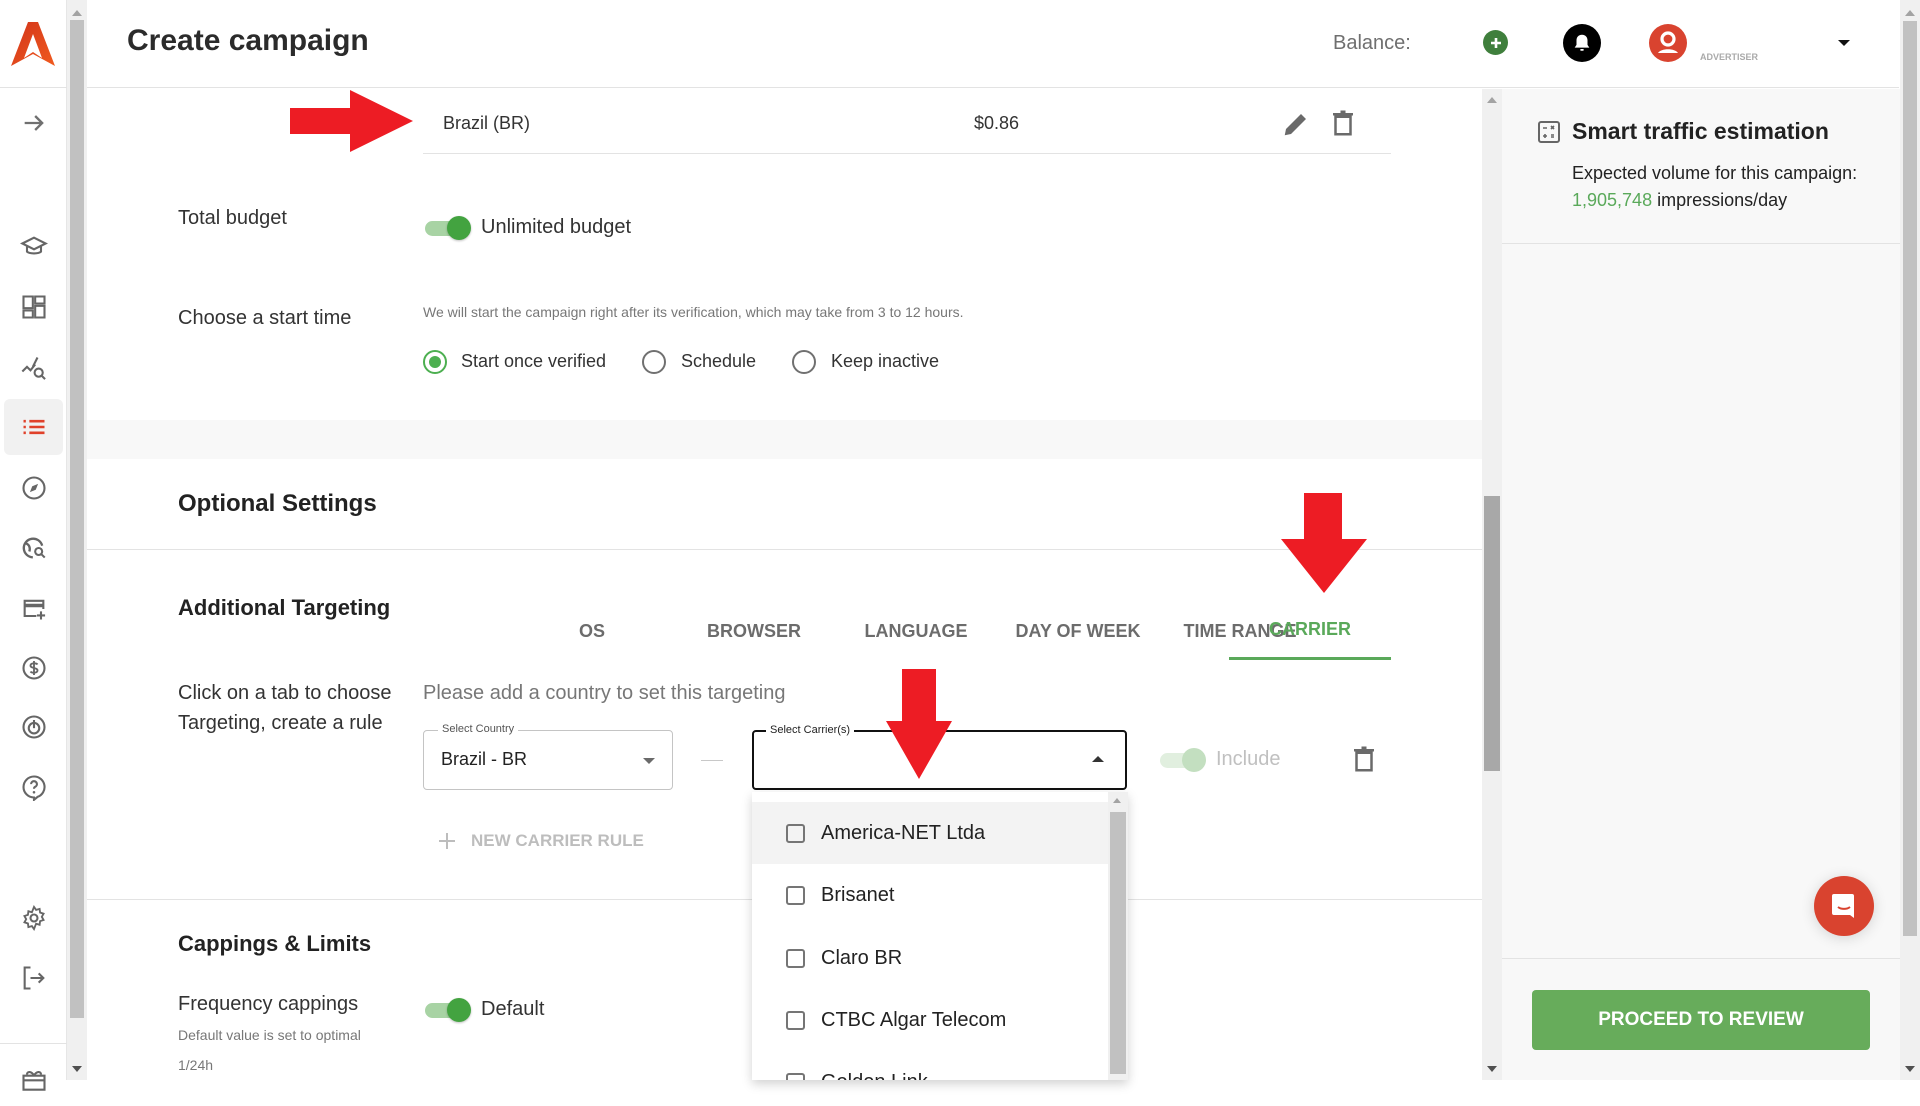 This screenshot has height=1106, width=1920. I want to click on user-role: ADVERTISER, so click(1729, 57).